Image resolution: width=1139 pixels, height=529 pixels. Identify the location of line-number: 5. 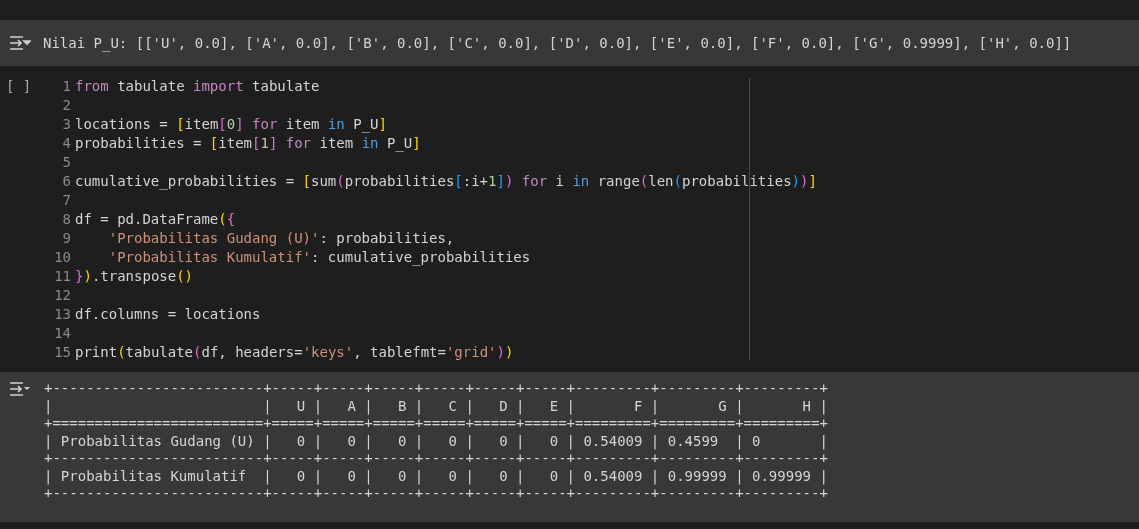
(66, 162).